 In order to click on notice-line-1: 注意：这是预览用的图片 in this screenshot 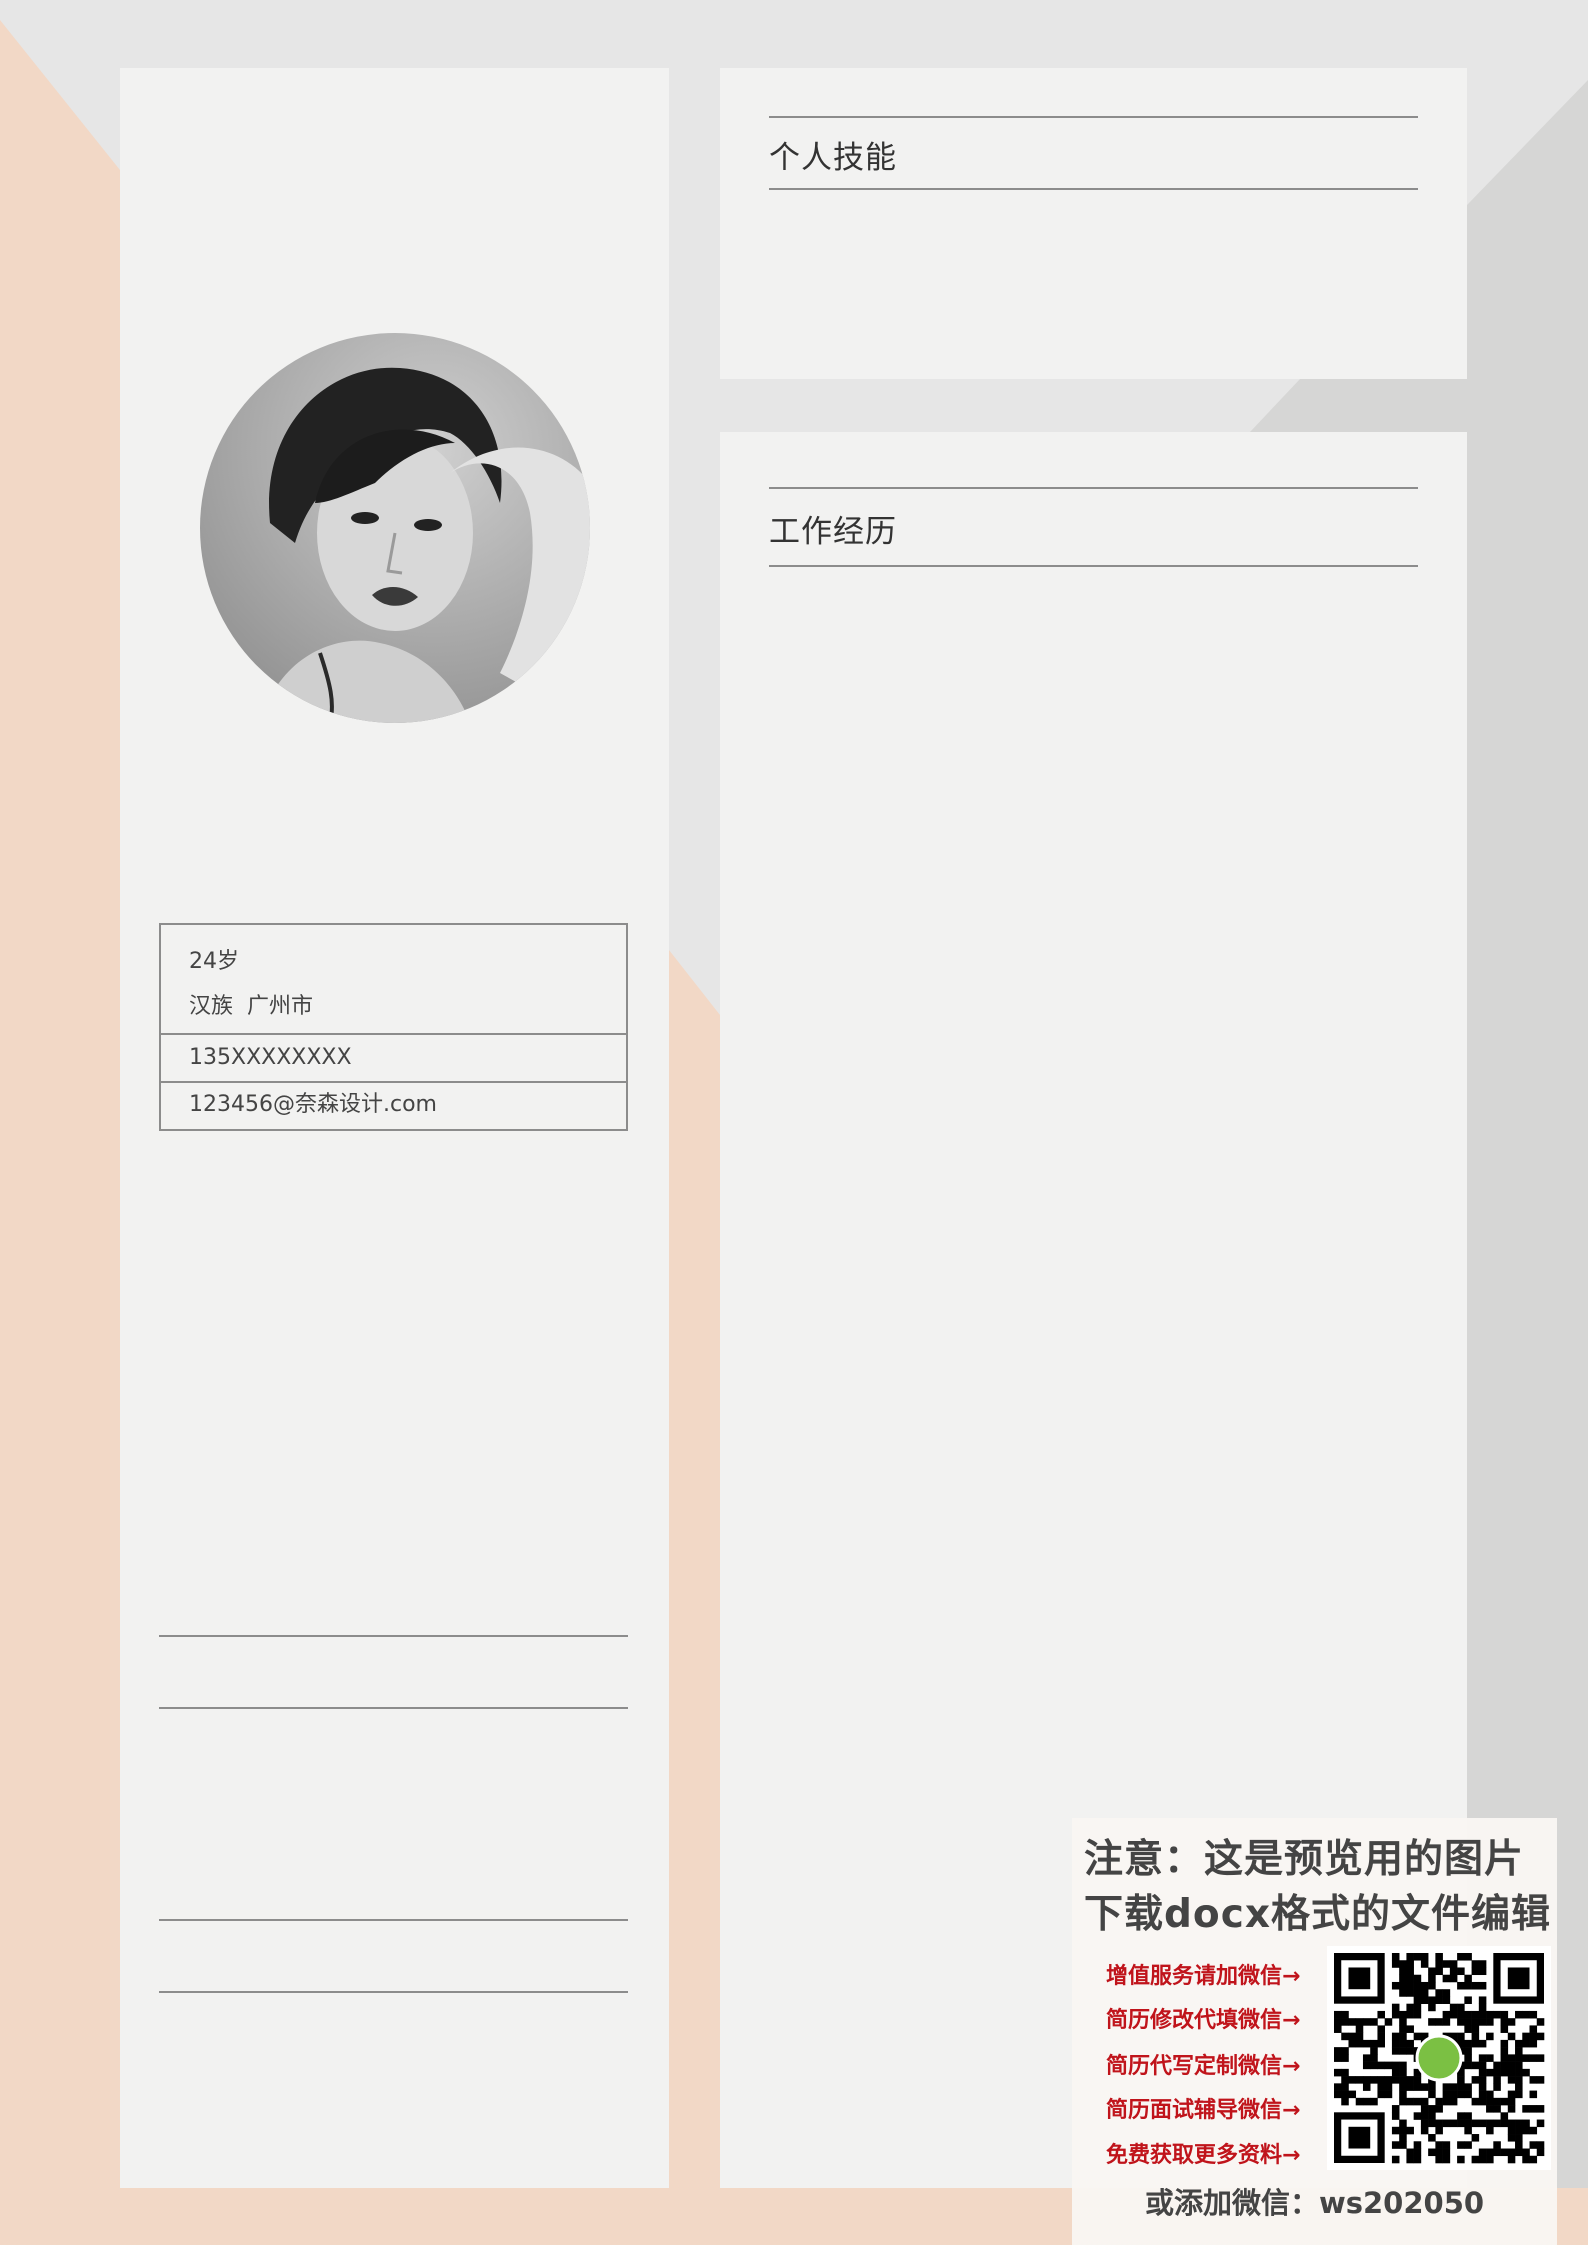, I will do `click(1304, 1859)`.